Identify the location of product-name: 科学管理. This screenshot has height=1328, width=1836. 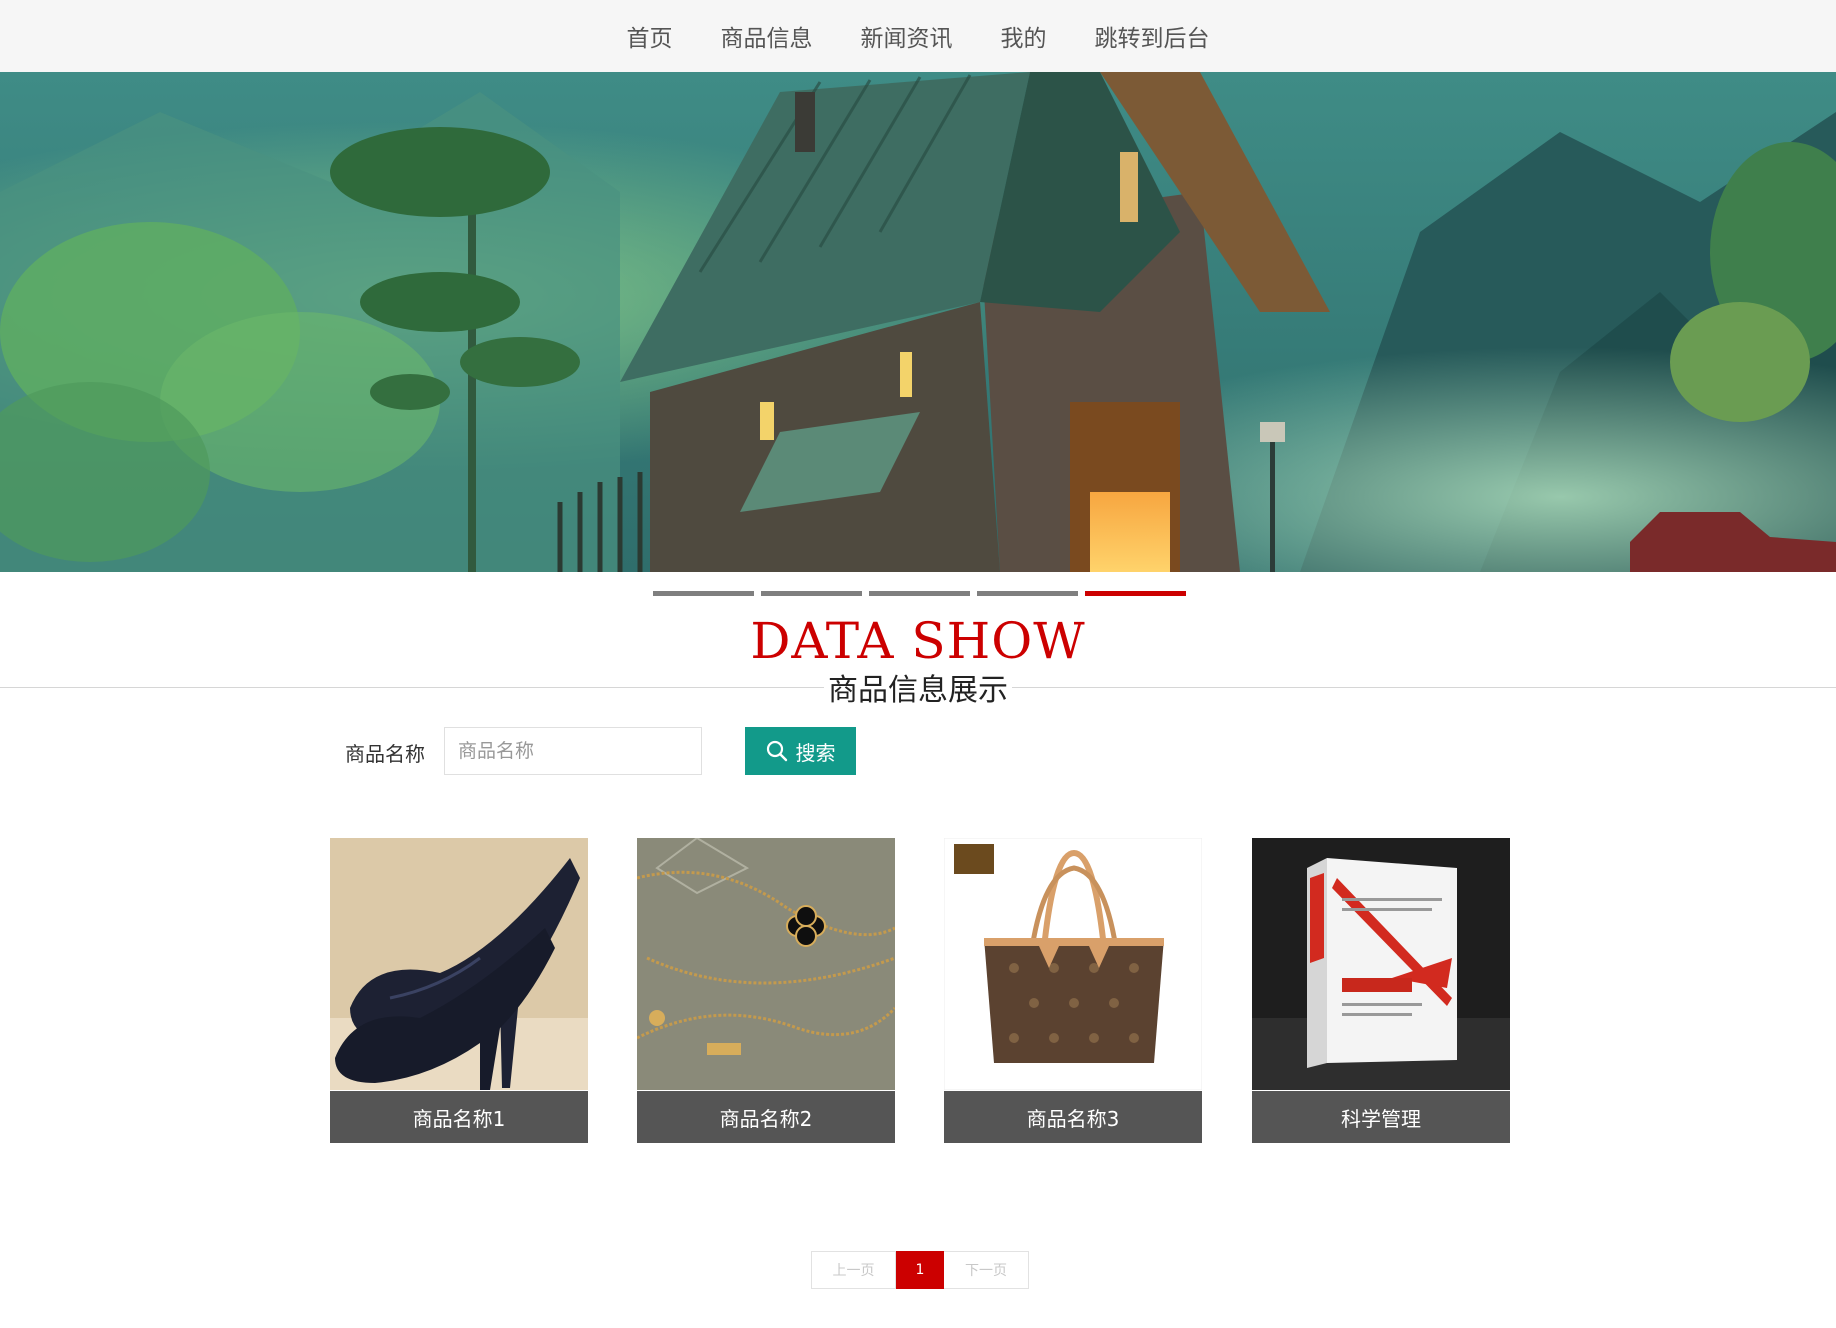
(1381, 1117).